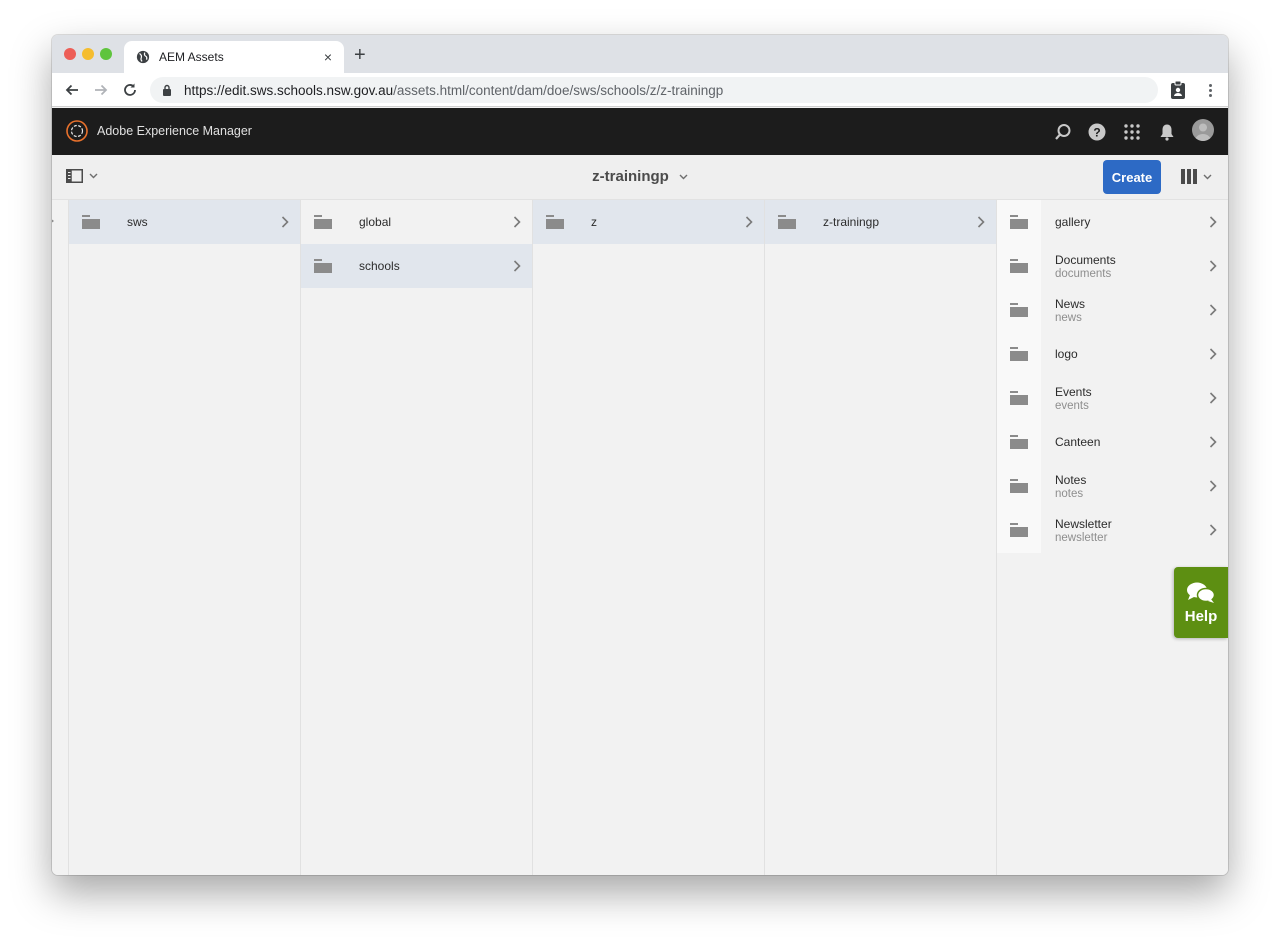  Describe the element at coordinates (1112, 222) in the screenshot. I see `folder-row: gallery` at that location.